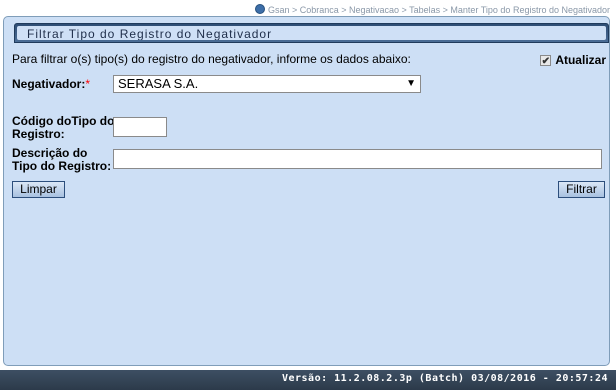 The image size is (616, 390). I want to click on panel-title-bar: Filtrar Tipo do Registro do Negativador, so click(311, 33).